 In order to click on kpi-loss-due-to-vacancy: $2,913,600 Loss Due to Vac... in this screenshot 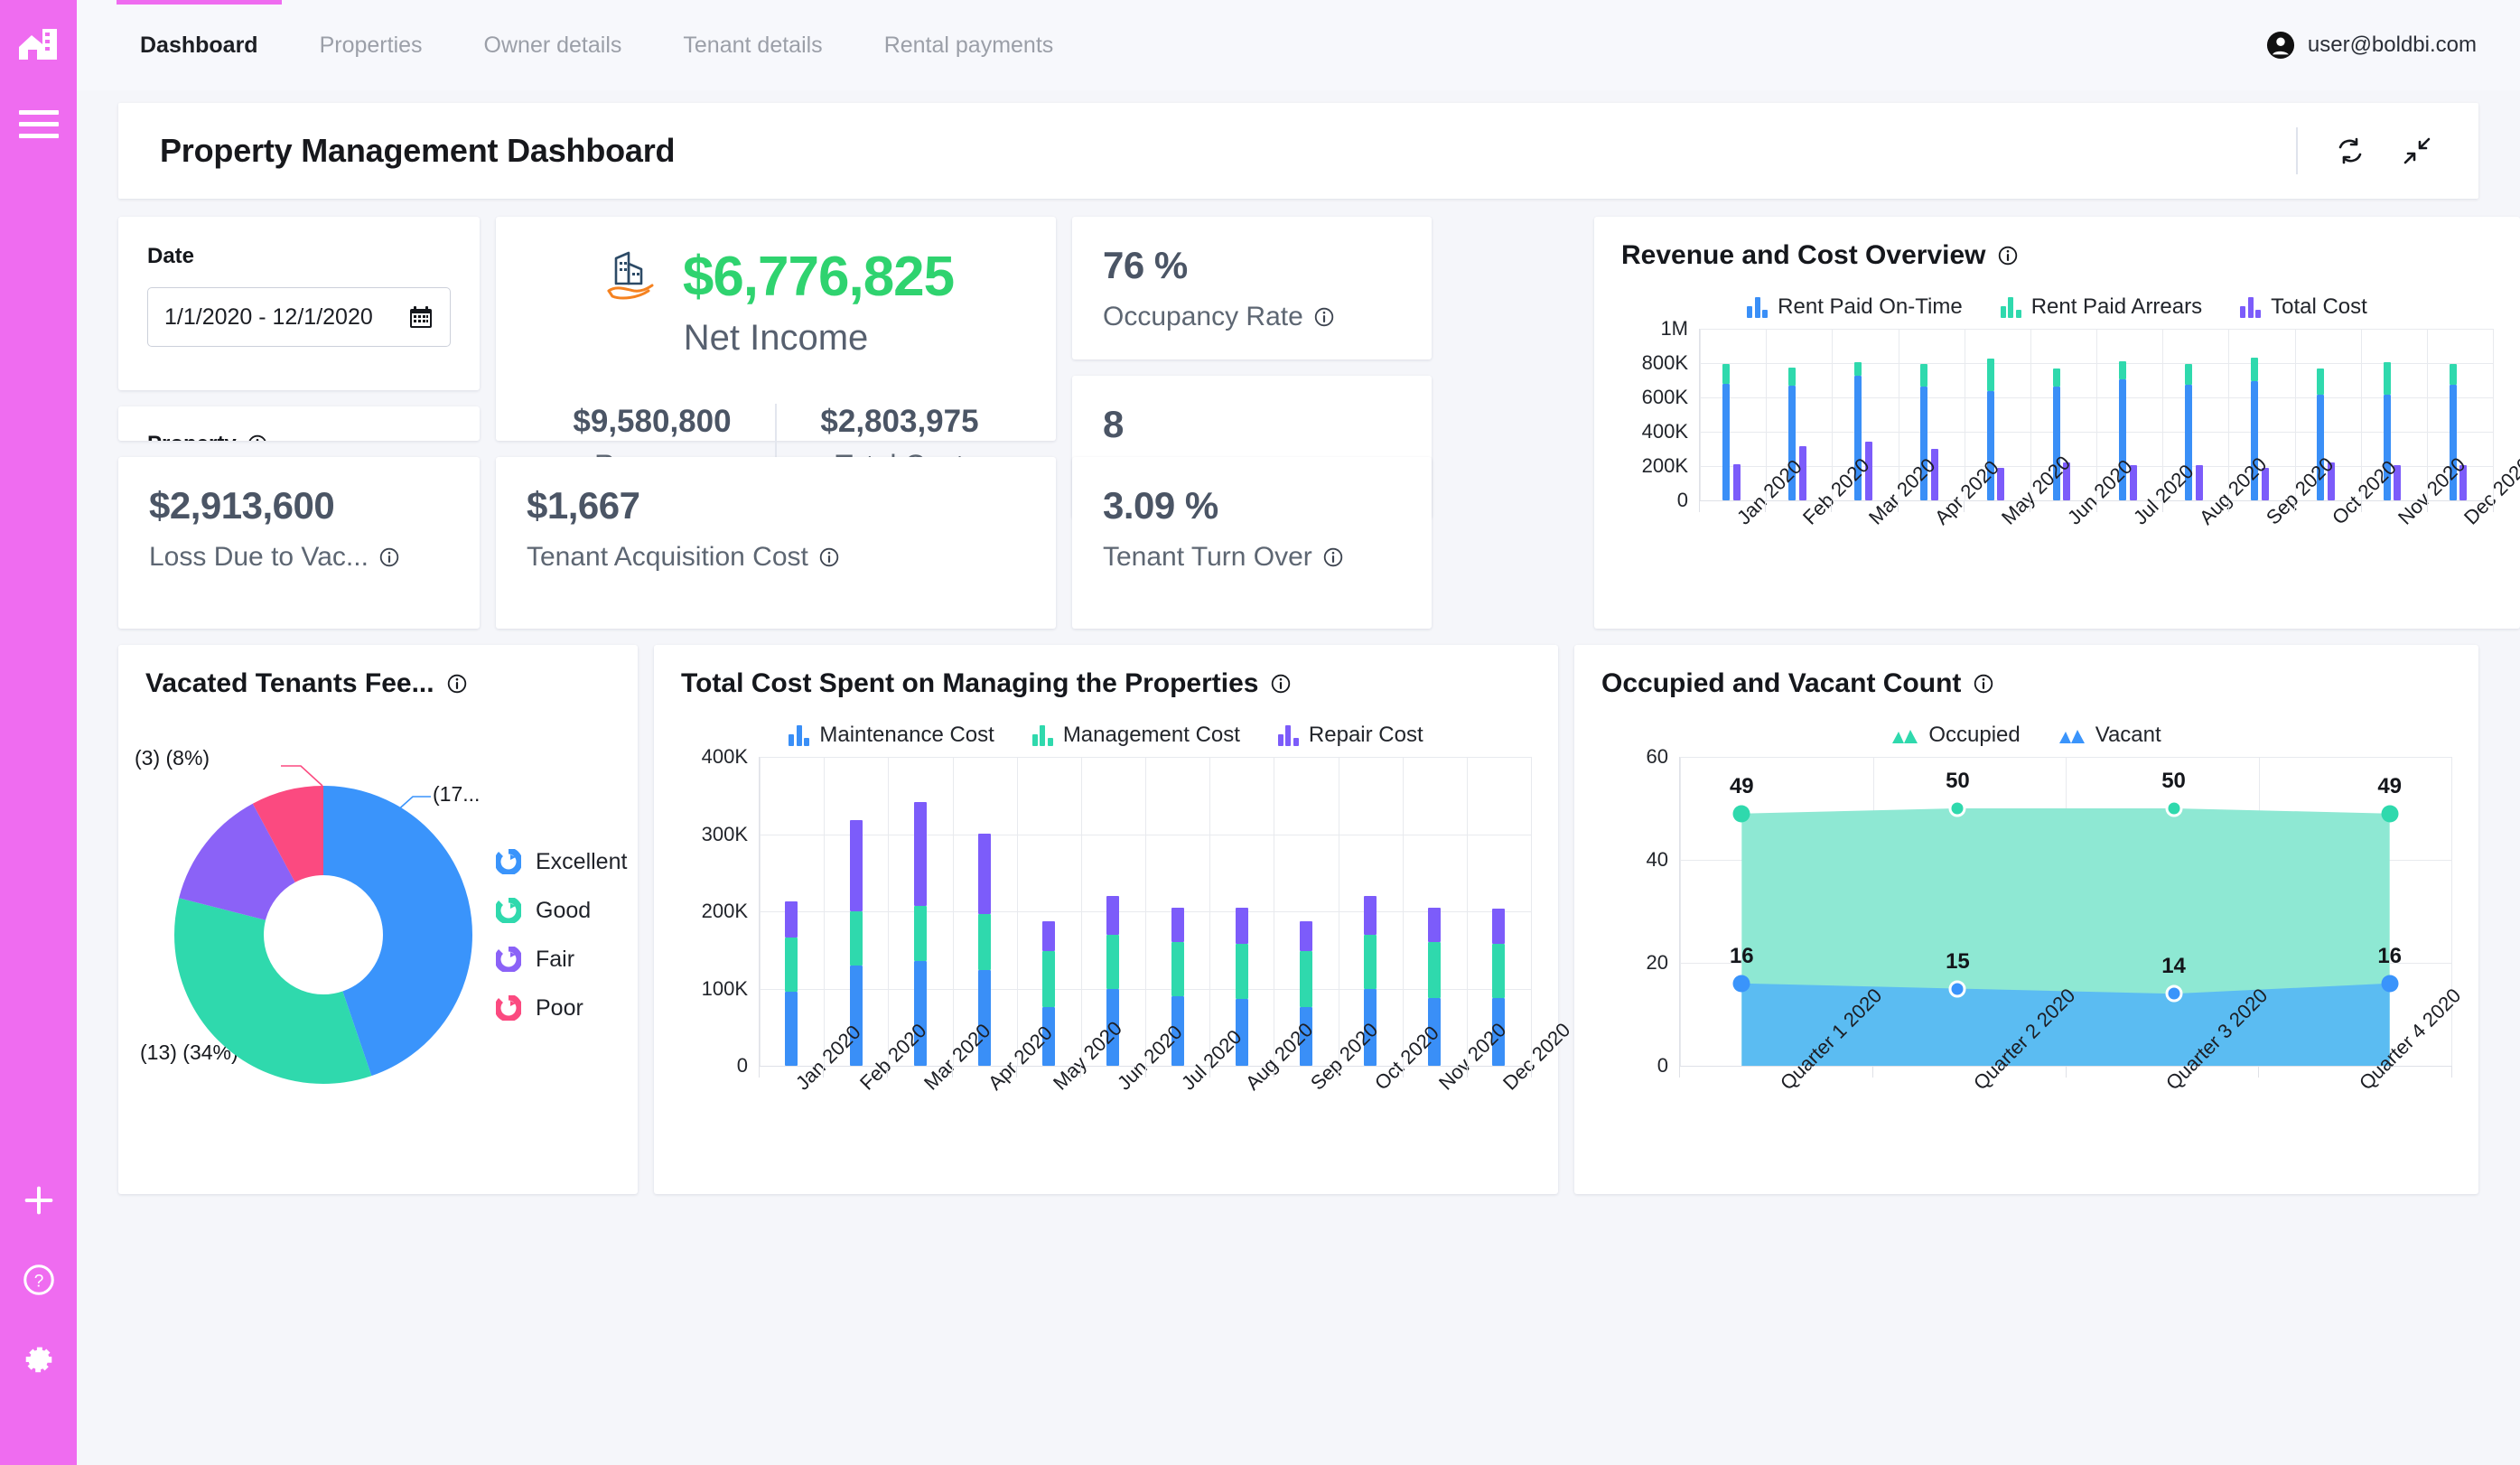, I will do `click(299, 543)`.